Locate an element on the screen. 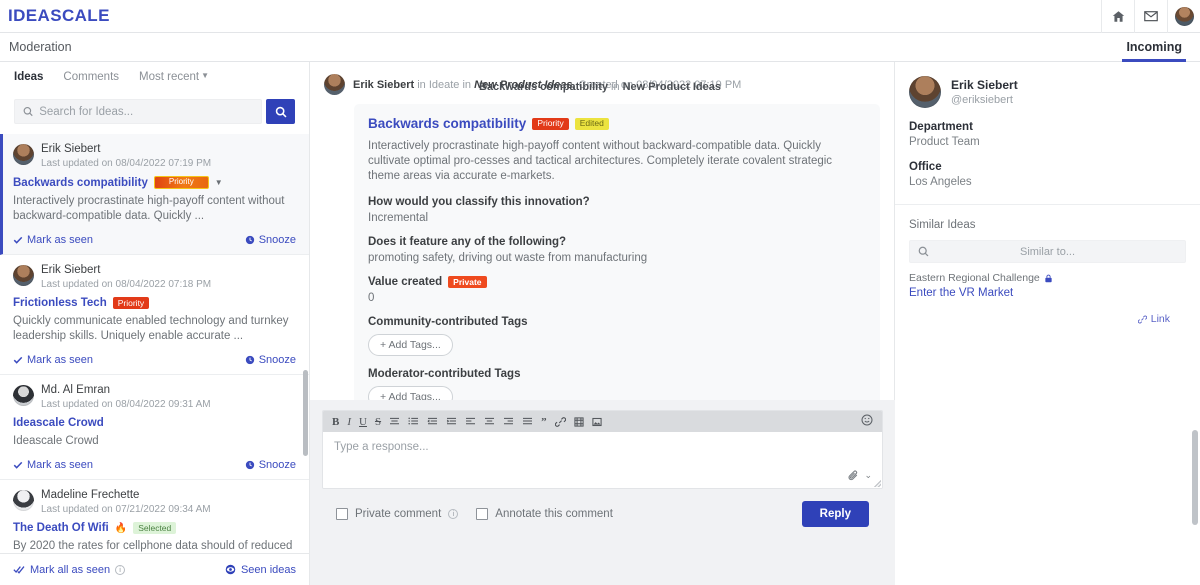 This screenshot has width=1200, height=585. annotate-comment-label: Annotate this comment is located at coordinates (554, 514).